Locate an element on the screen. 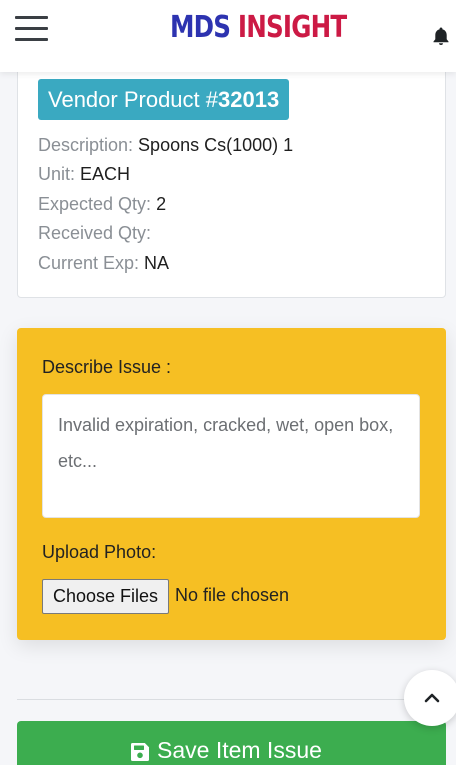  current-exp-row: Current Exp: NA is located at coordinates (103, 263).